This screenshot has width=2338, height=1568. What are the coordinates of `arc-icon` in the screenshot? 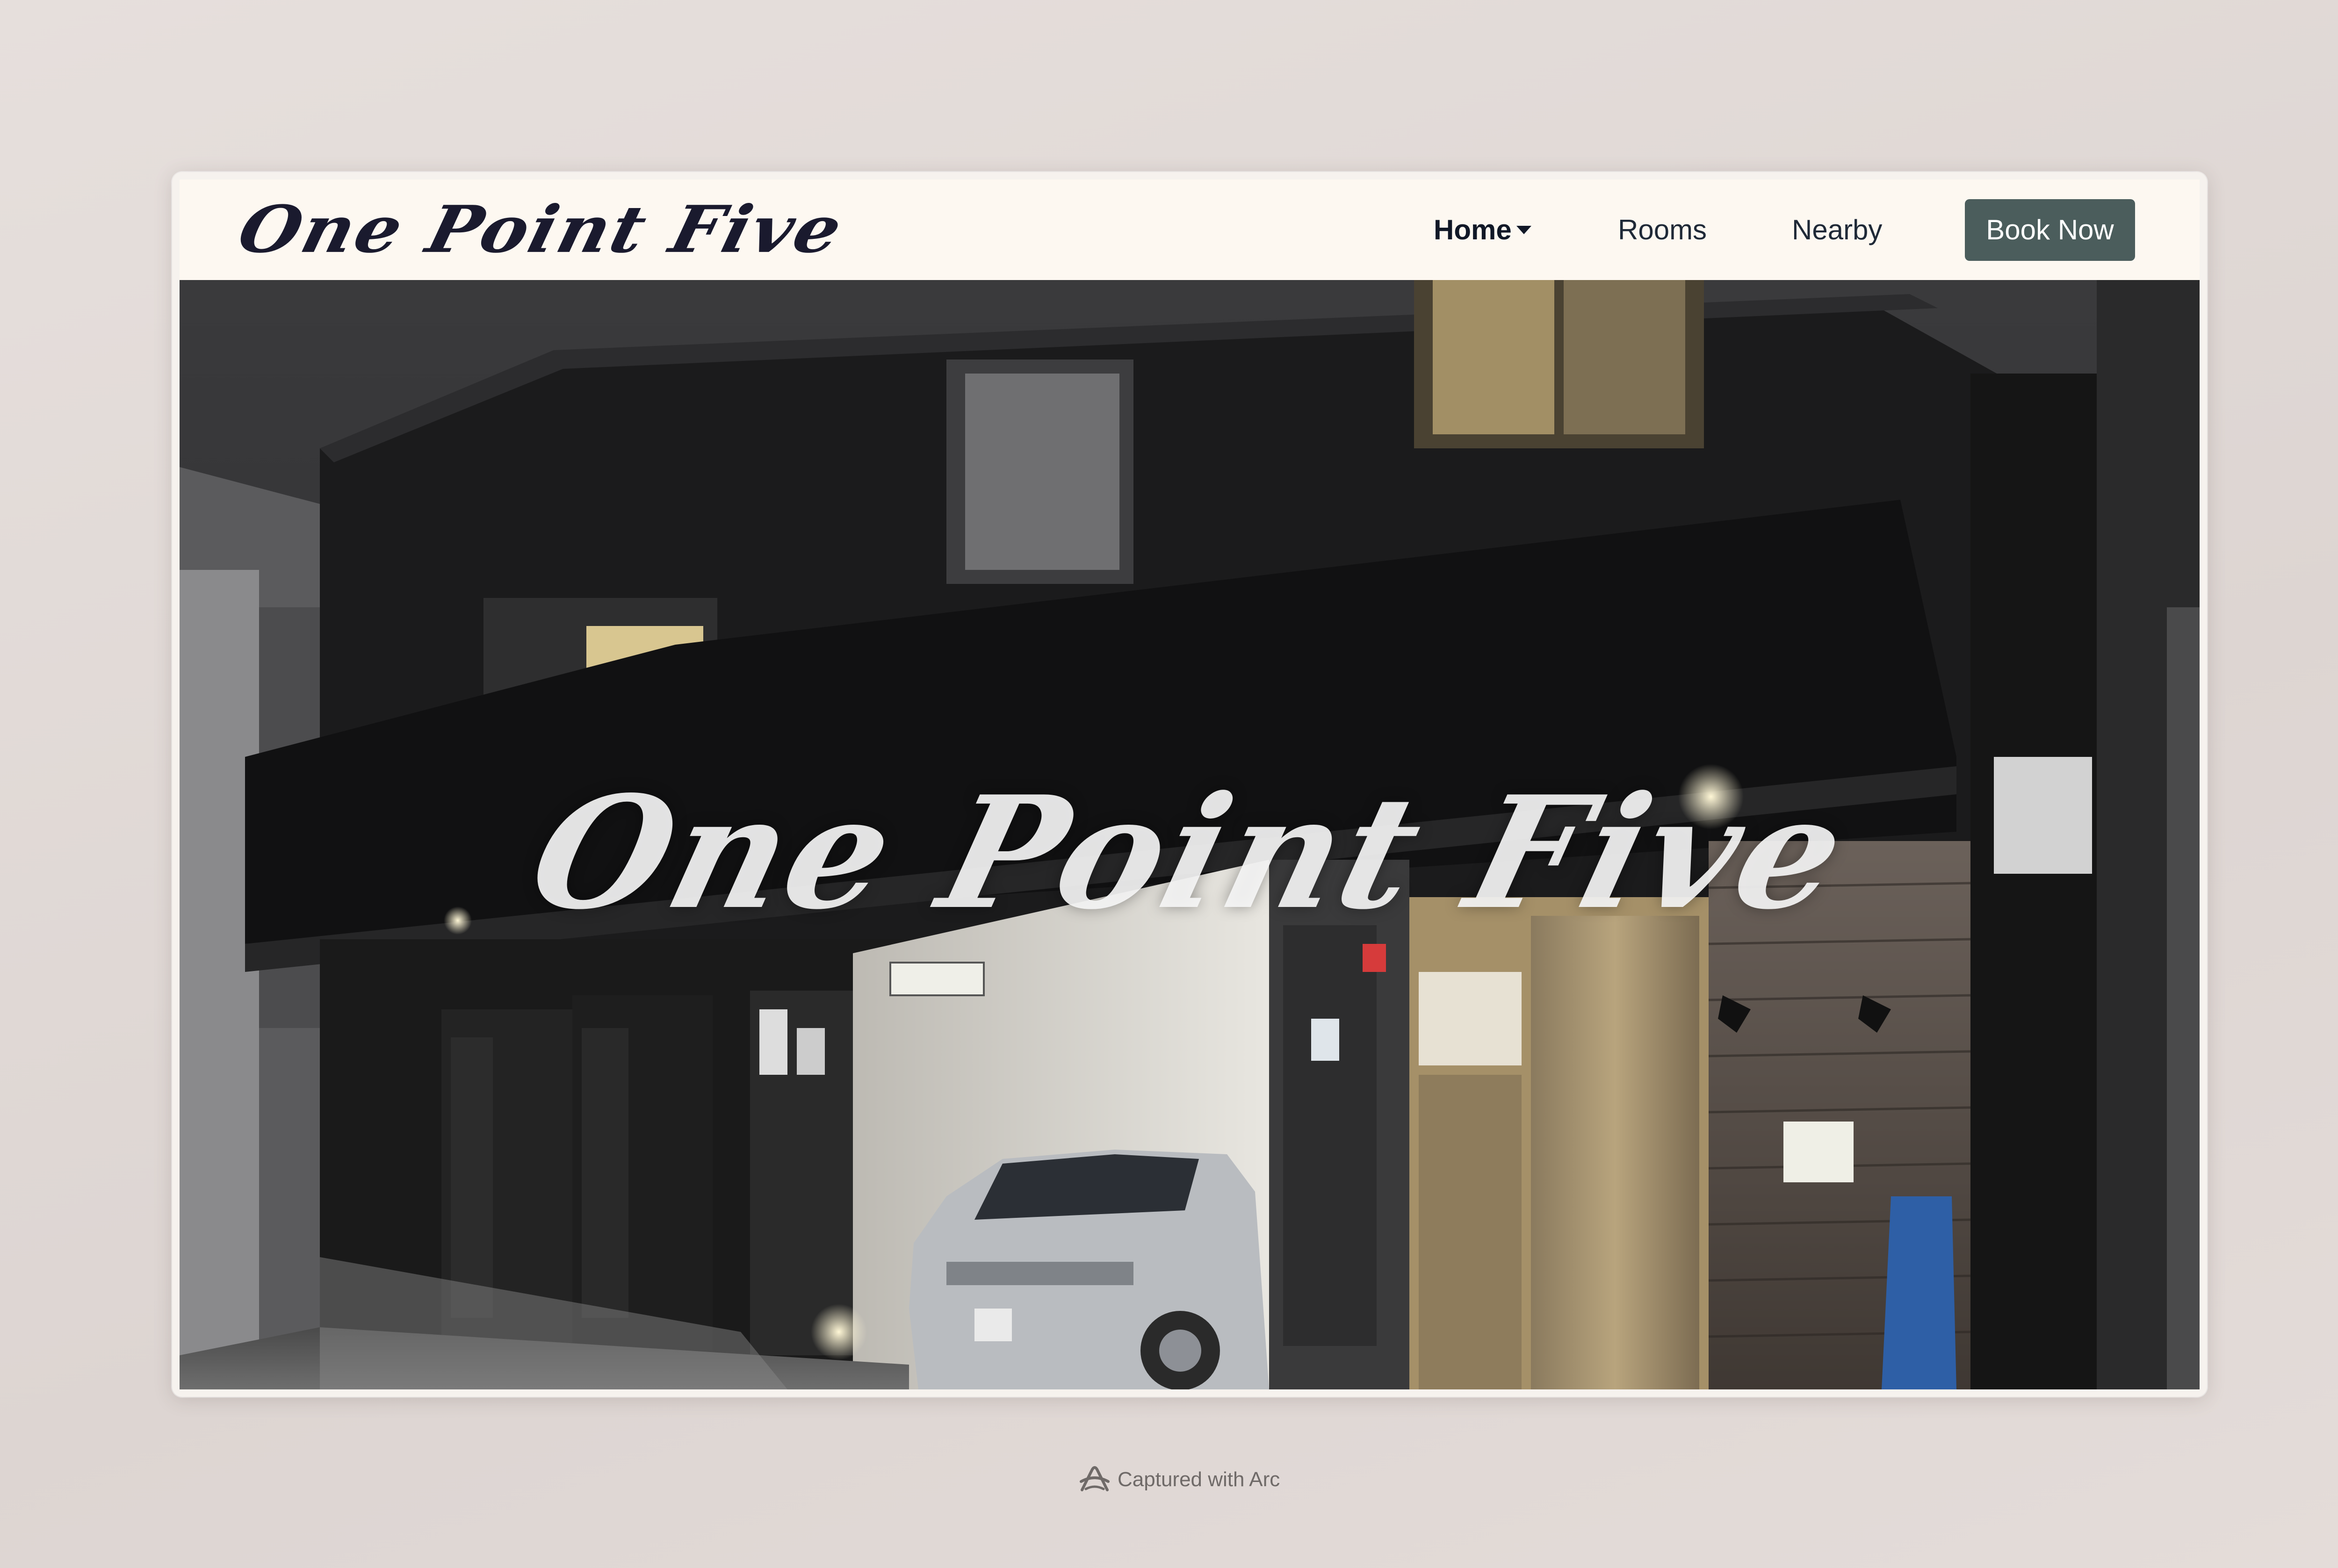 It's located at (1095, 1478).